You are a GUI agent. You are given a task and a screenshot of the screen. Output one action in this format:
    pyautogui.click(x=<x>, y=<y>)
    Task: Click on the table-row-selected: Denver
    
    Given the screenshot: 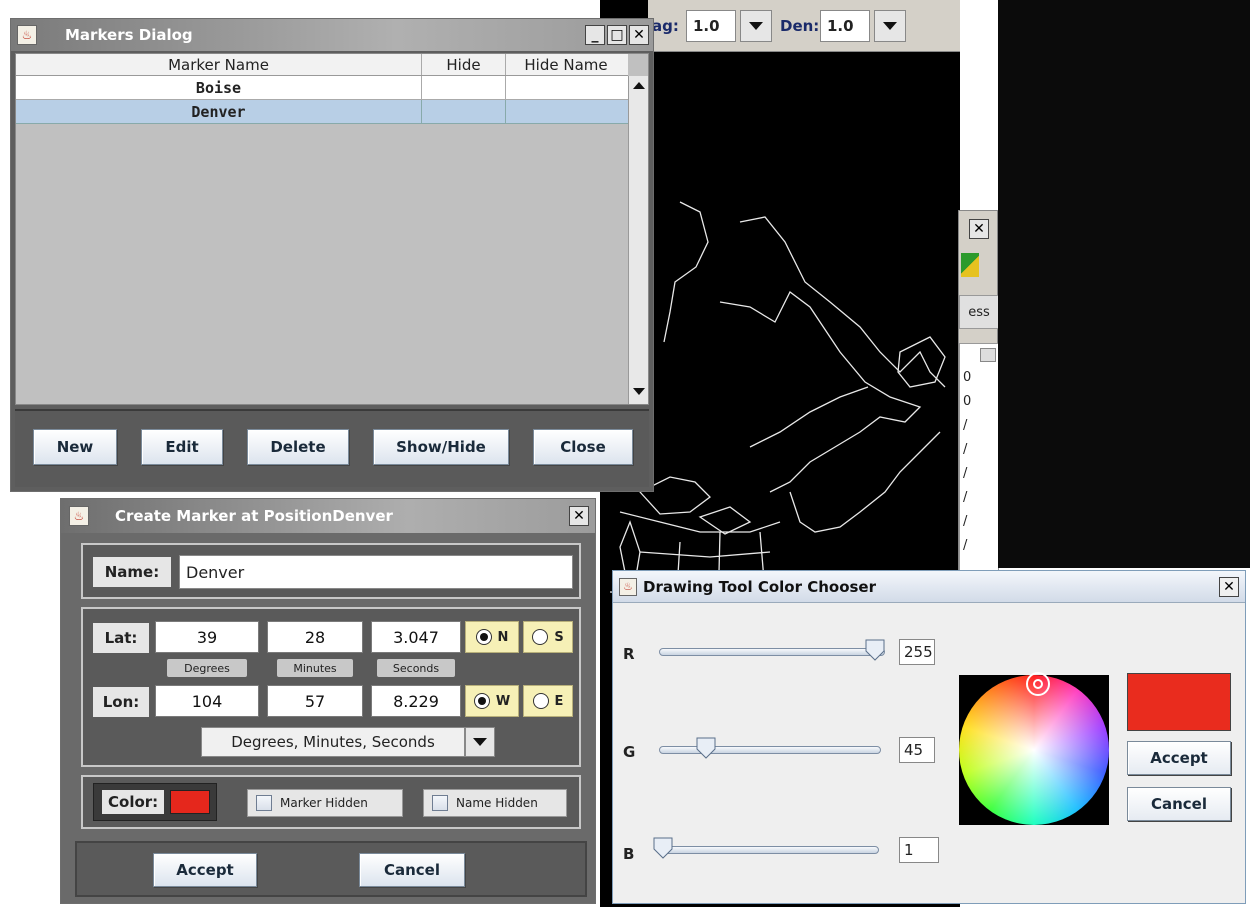 What is the action you would take?
    pyautogui.click(x=322, y=112)
    